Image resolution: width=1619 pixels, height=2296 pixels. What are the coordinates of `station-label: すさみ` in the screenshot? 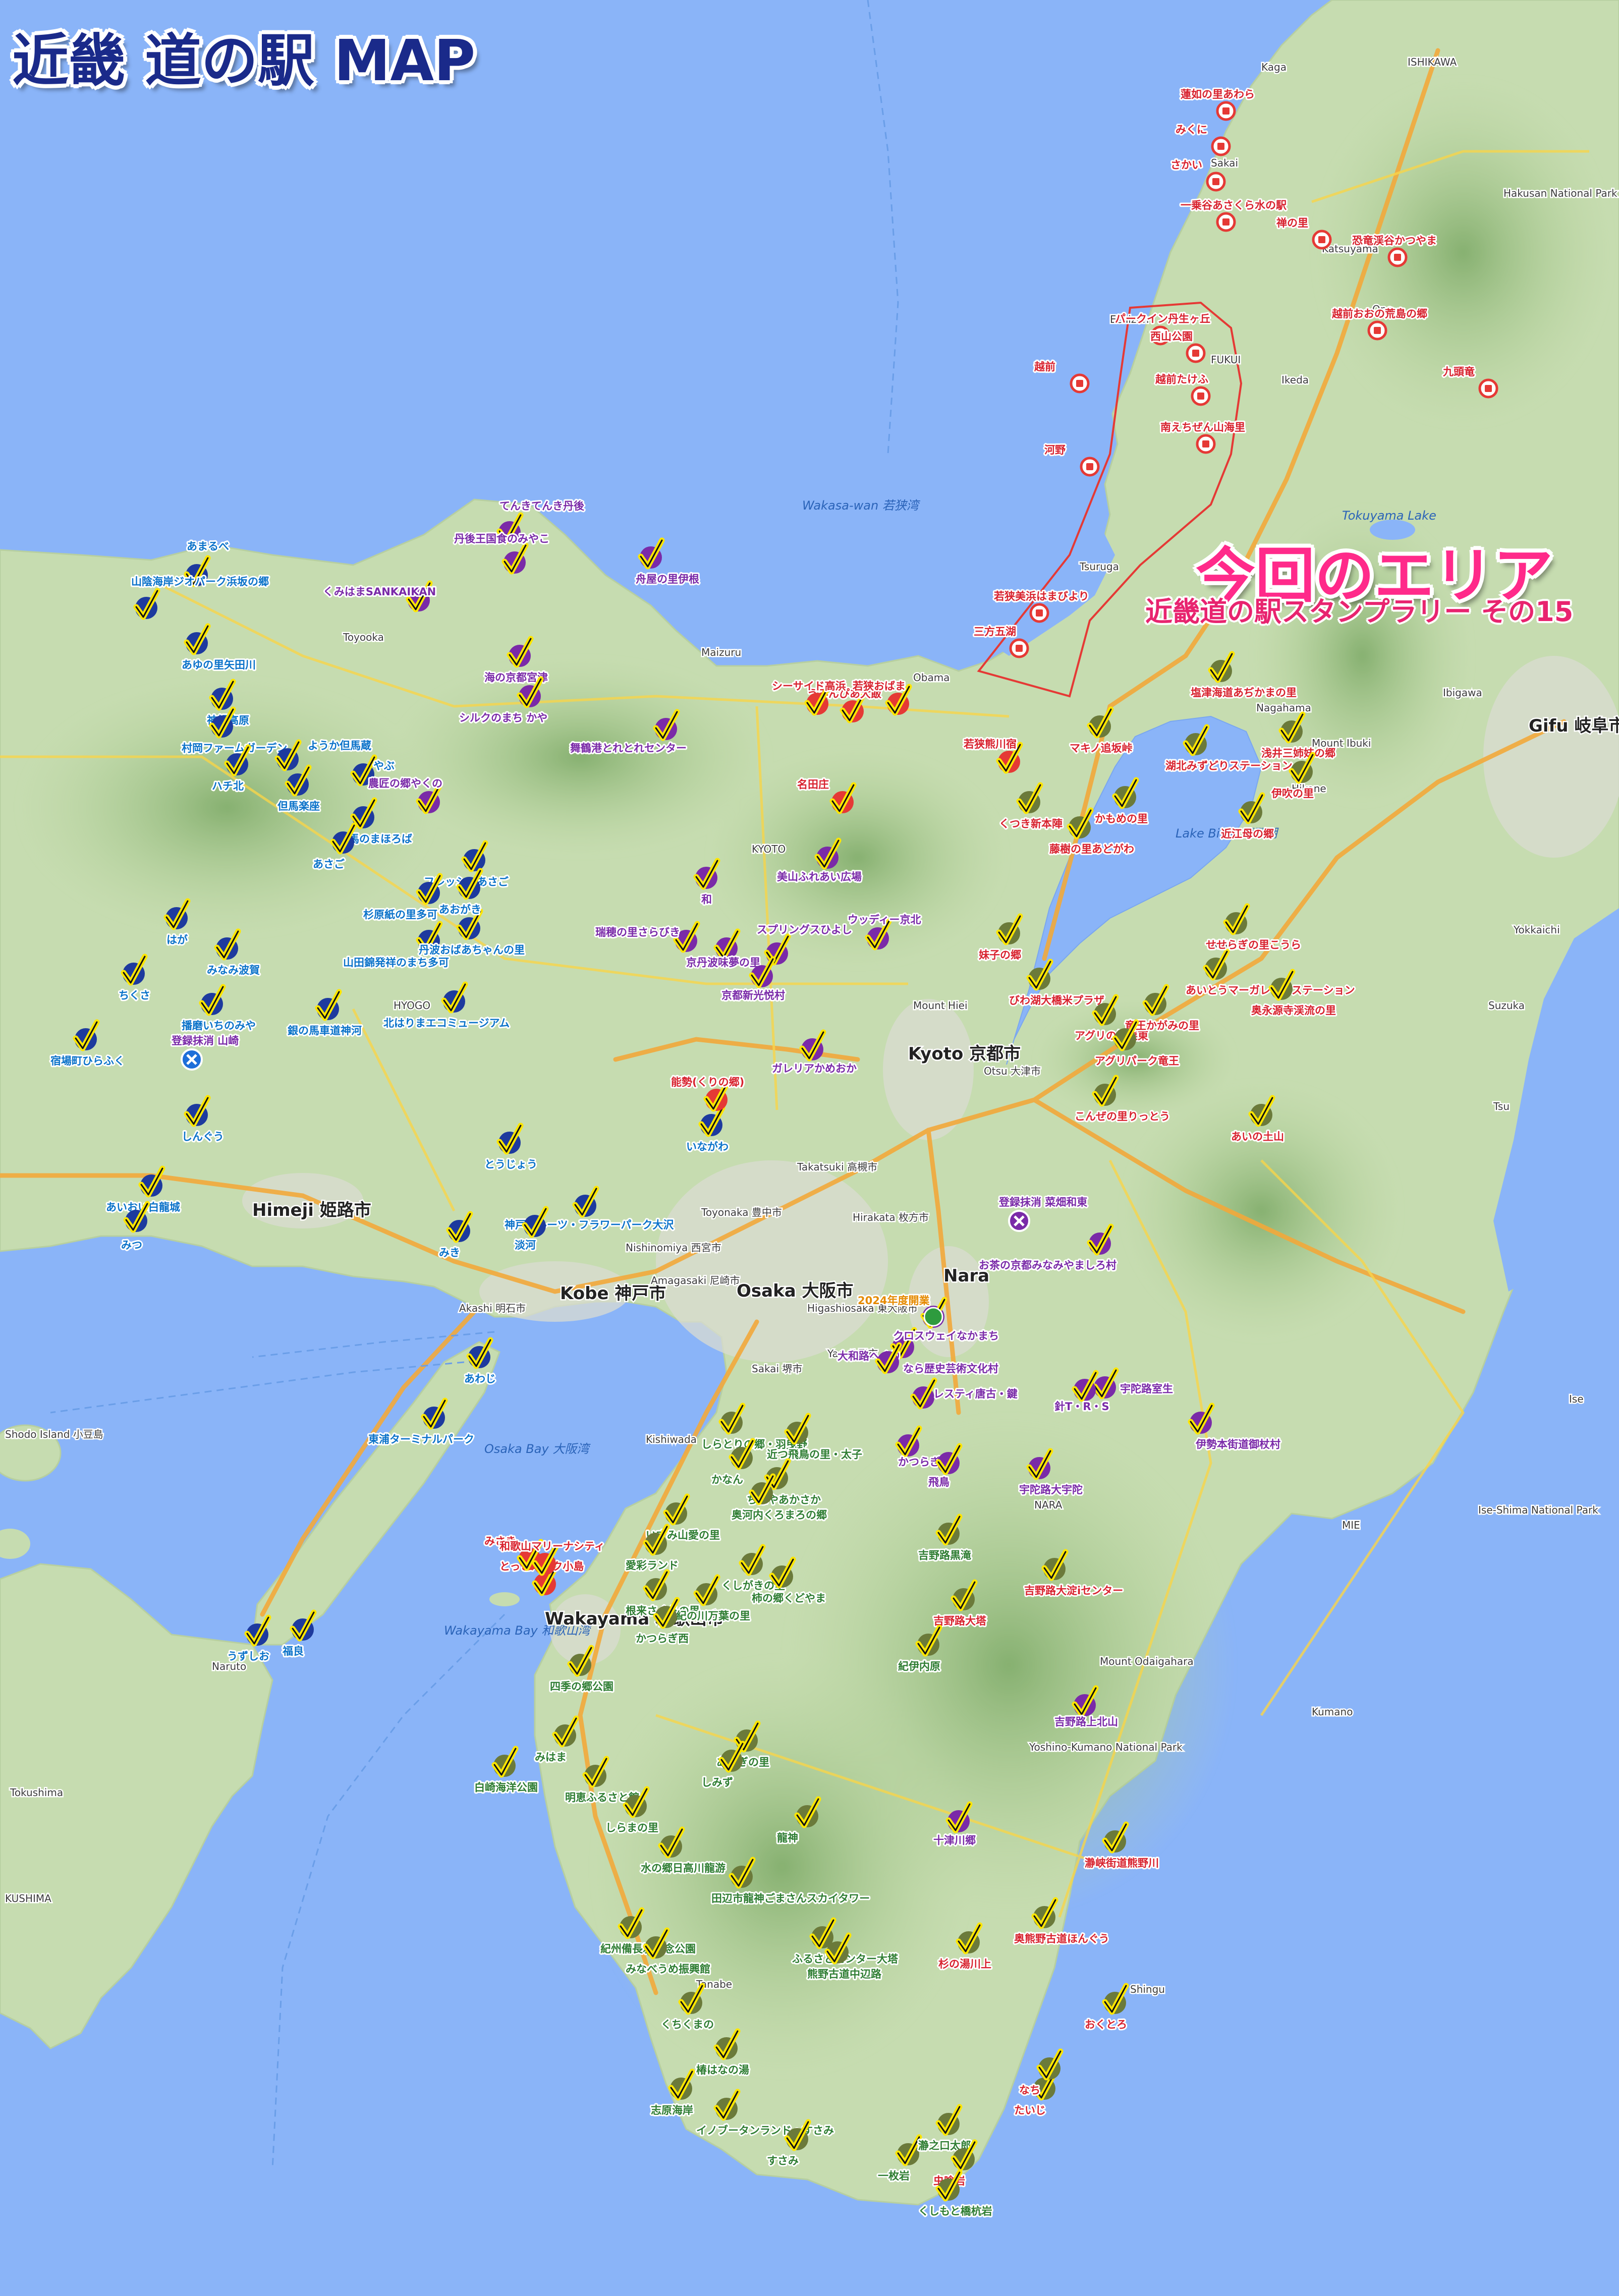 It's located at (783, 2161).